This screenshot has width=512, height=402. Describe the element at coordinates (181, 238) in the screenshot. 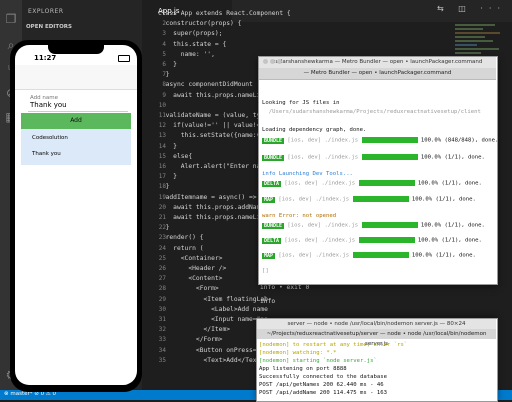

I see `code-line: render() {` at that location.